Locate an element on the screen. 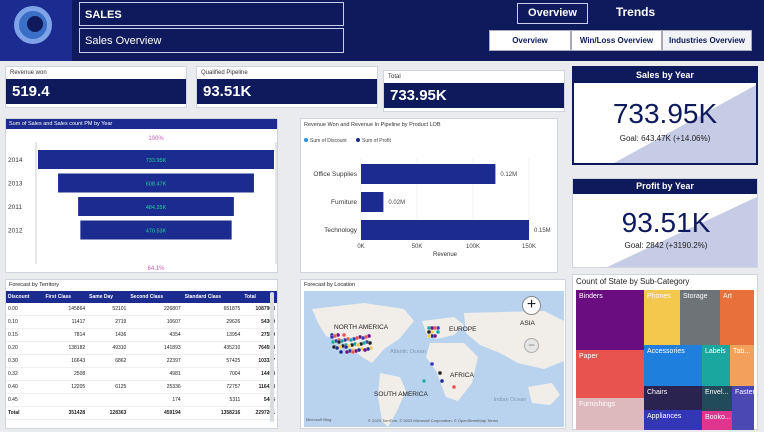 The width and height of the screenshot is (764, 432). treemap-tile: Phones is located at coordinates (662, 317).